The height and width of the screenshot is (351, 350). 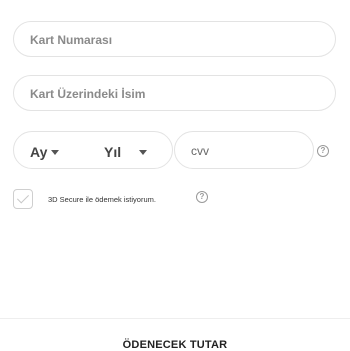 I want to click on card-number-placeholder: Kart Numarası, so click(x=71, y=40).